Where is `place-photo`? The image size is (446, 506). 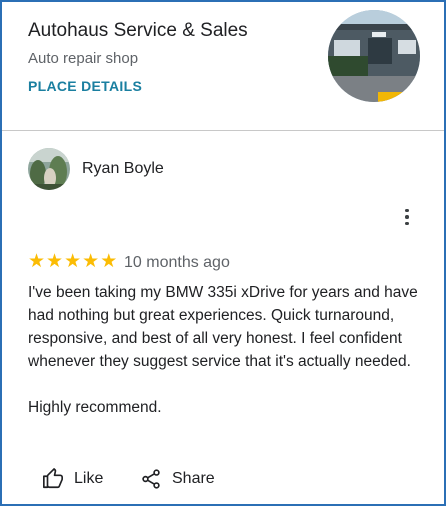 place-photo is located at coordinates (374, 56).